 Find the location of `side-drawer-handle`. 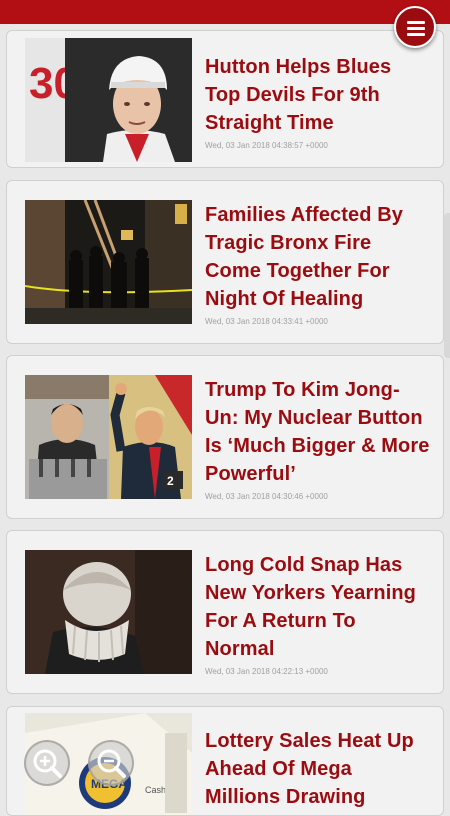

side-drawer-handle is located at coordinates (447, 285).